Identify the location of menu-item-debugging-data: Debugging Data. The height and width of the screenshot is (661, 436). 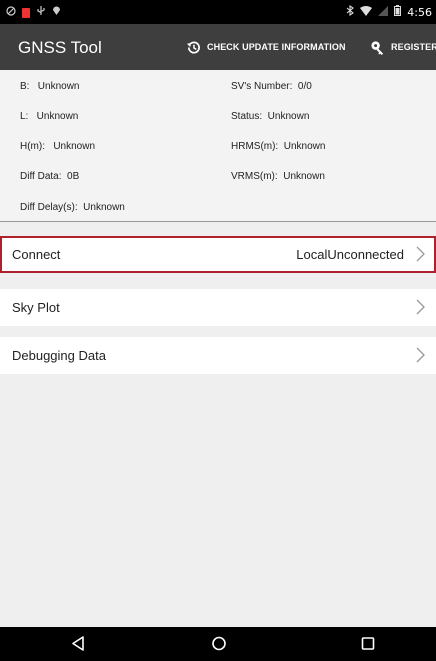
(218, 355).